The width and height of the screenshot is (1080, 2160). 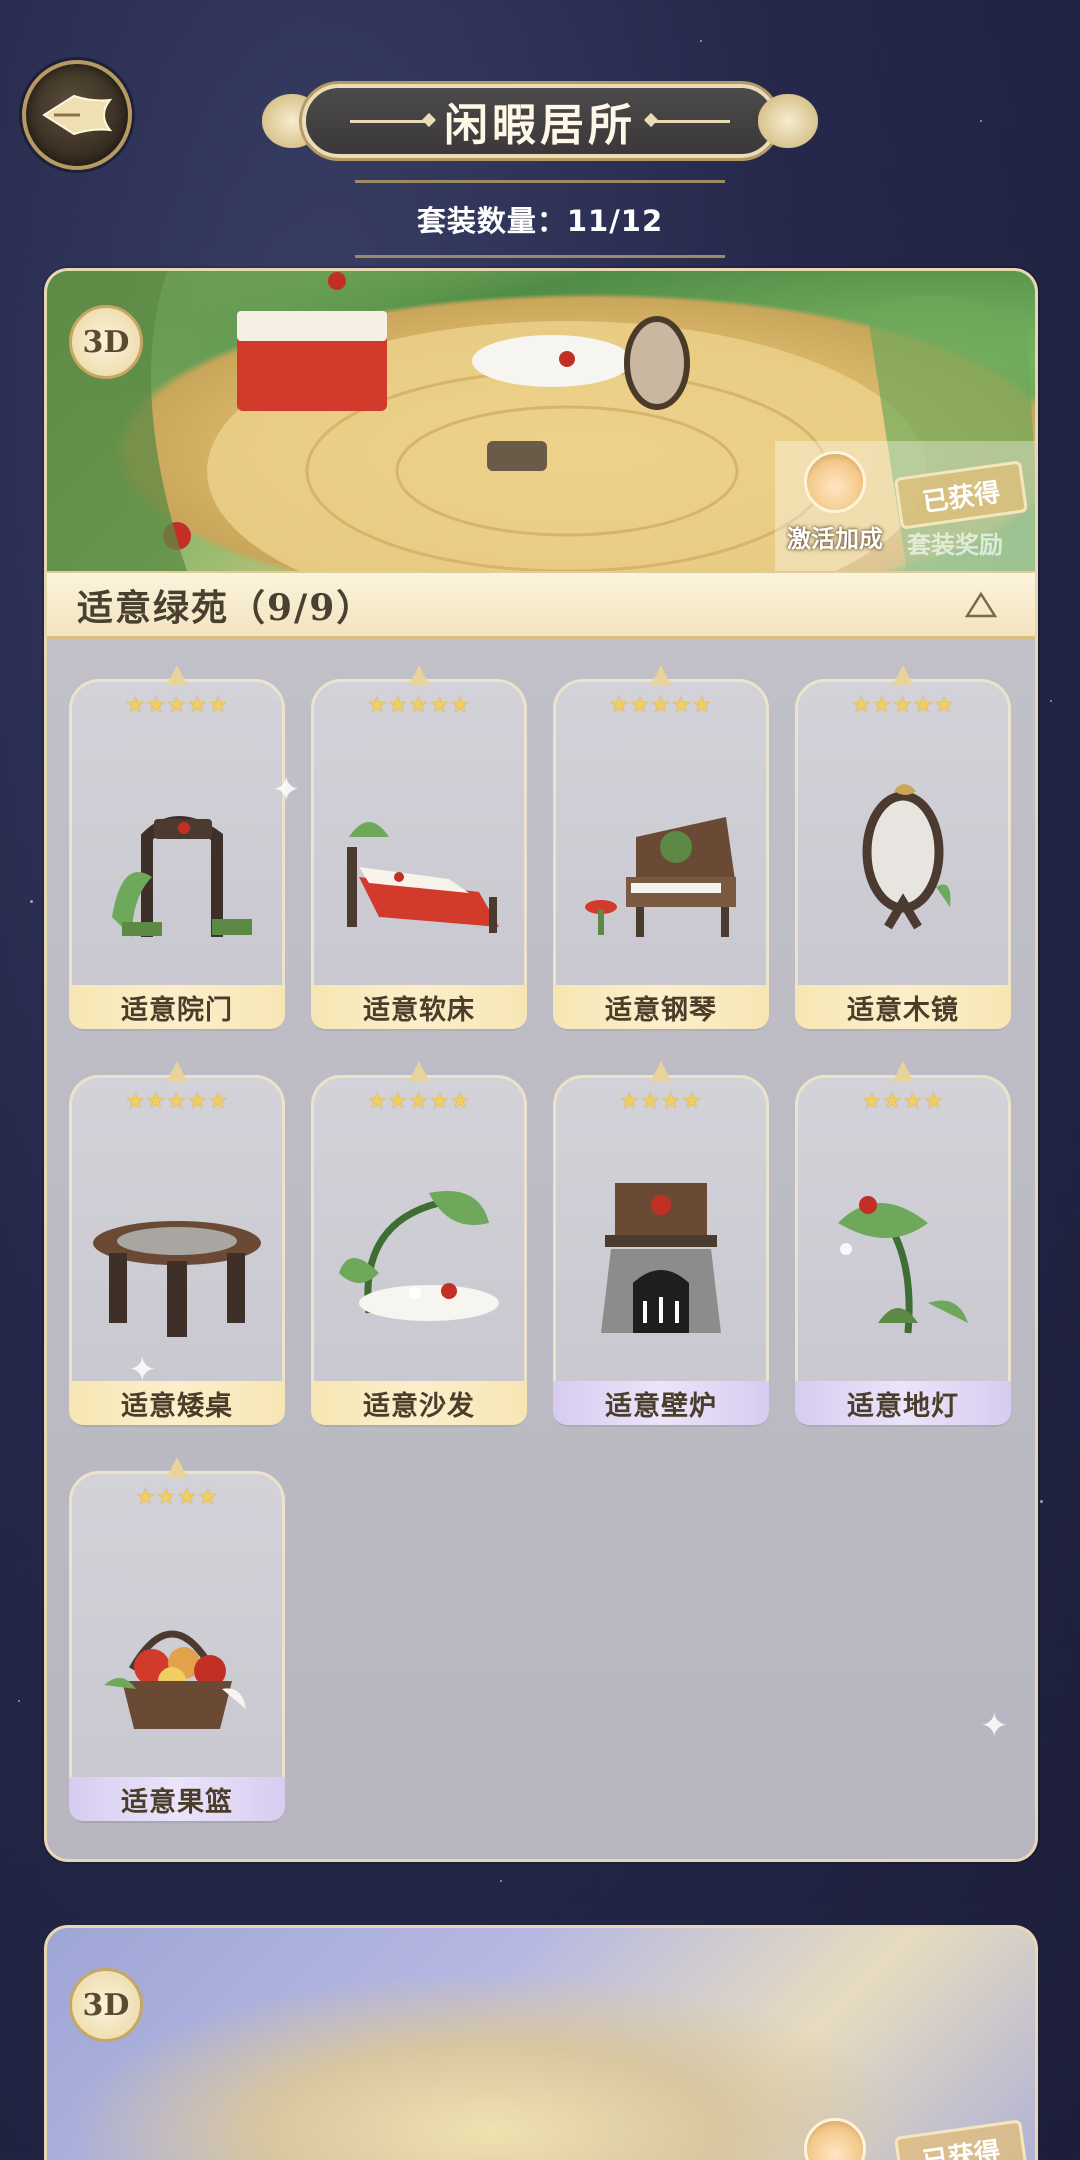 What do you see at coordinates (419, 1238) in the screenshot?
I see `sofa-icon` at bounding box center [419, 1238].